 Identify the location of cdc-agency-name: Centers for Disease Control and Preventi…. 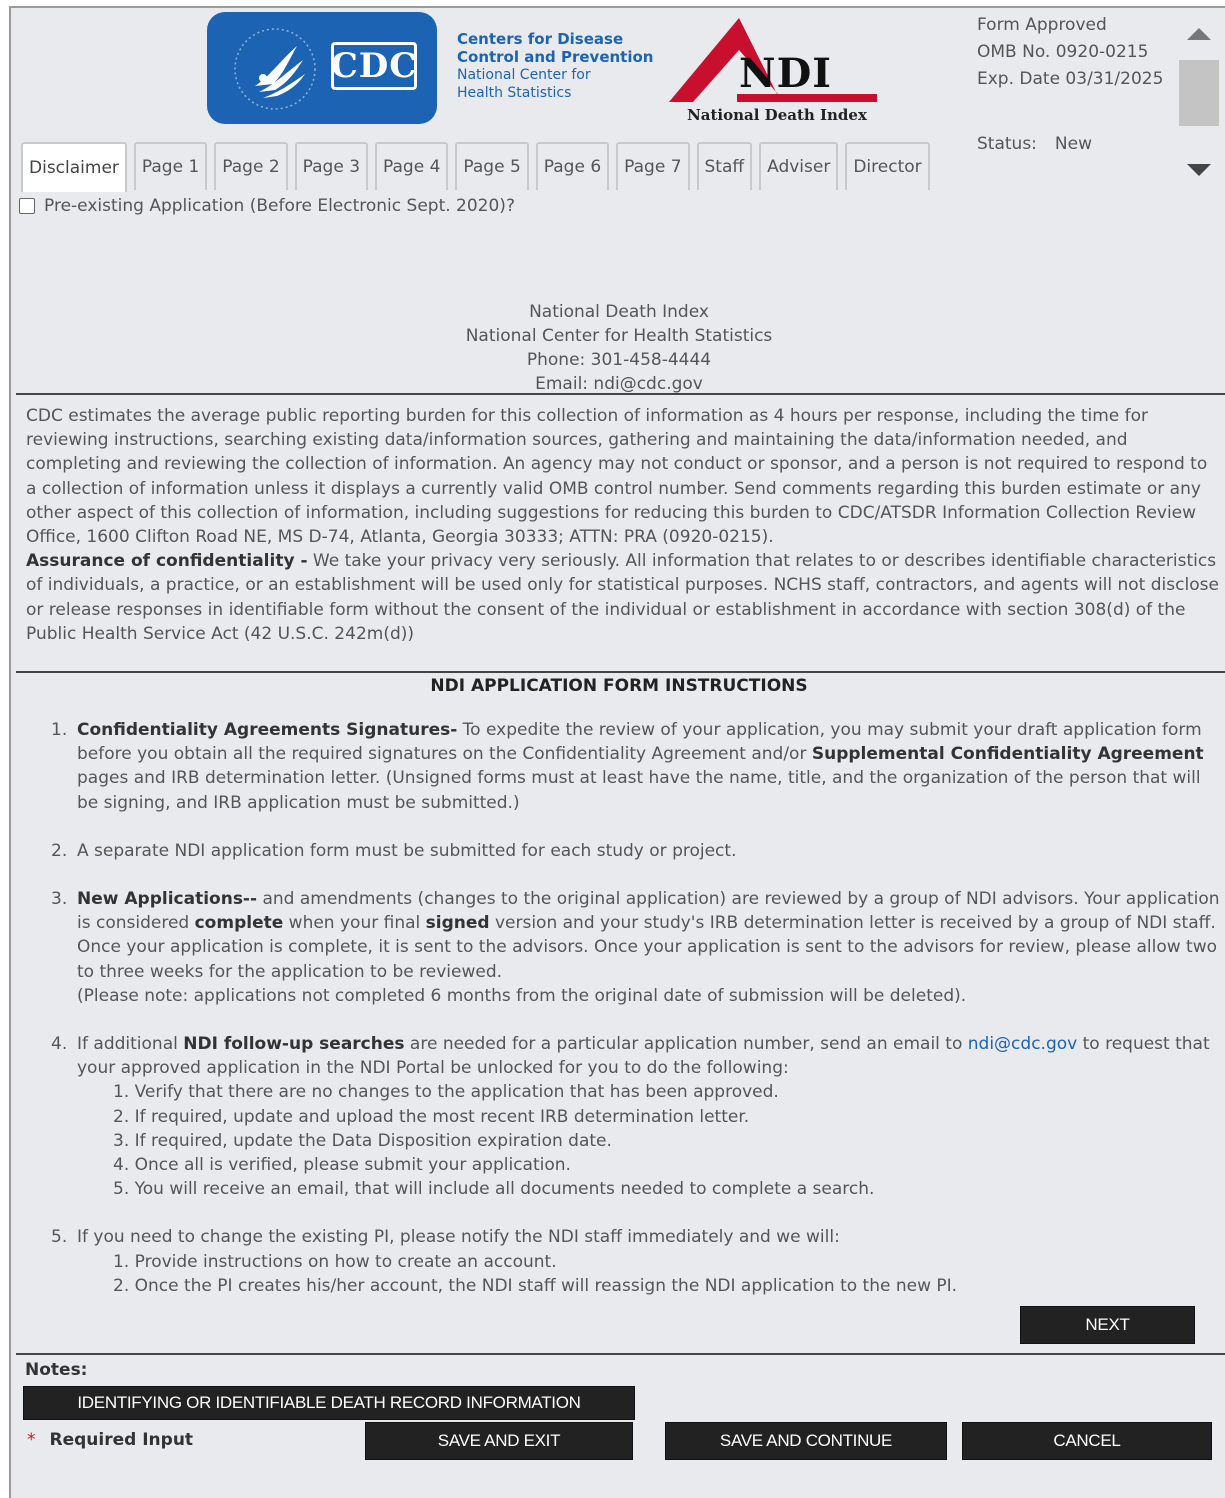
(555, 66).